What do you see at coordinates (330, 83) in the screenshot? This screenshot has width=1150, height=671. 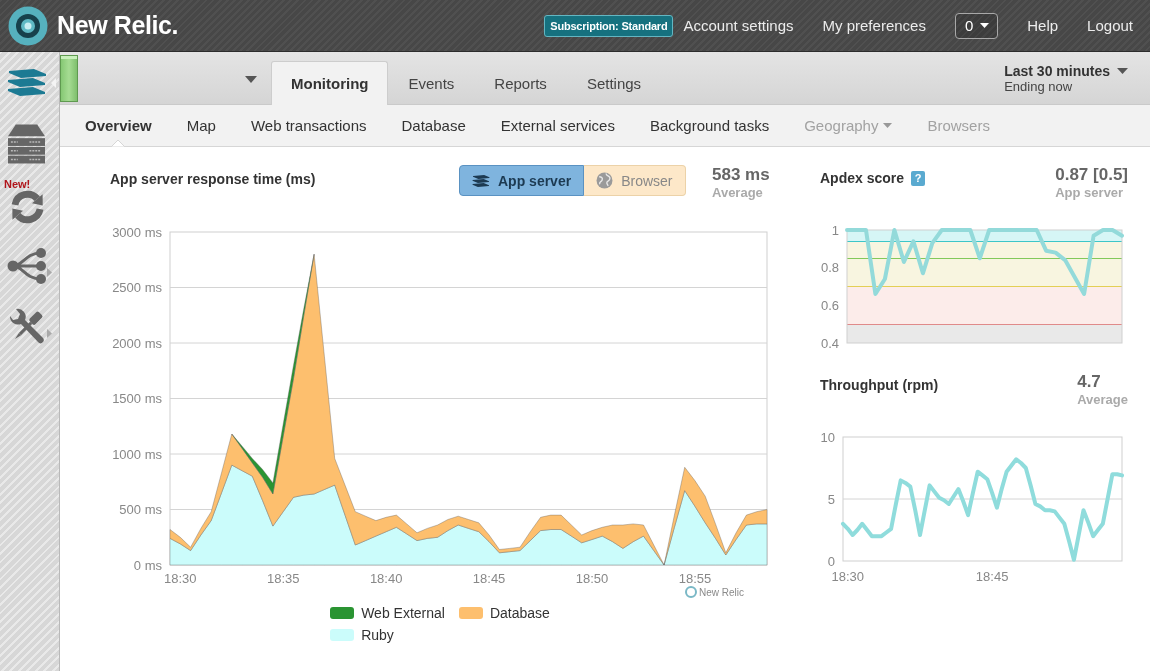 I see `tab: Monitoring` at bounding box center [330, 83].